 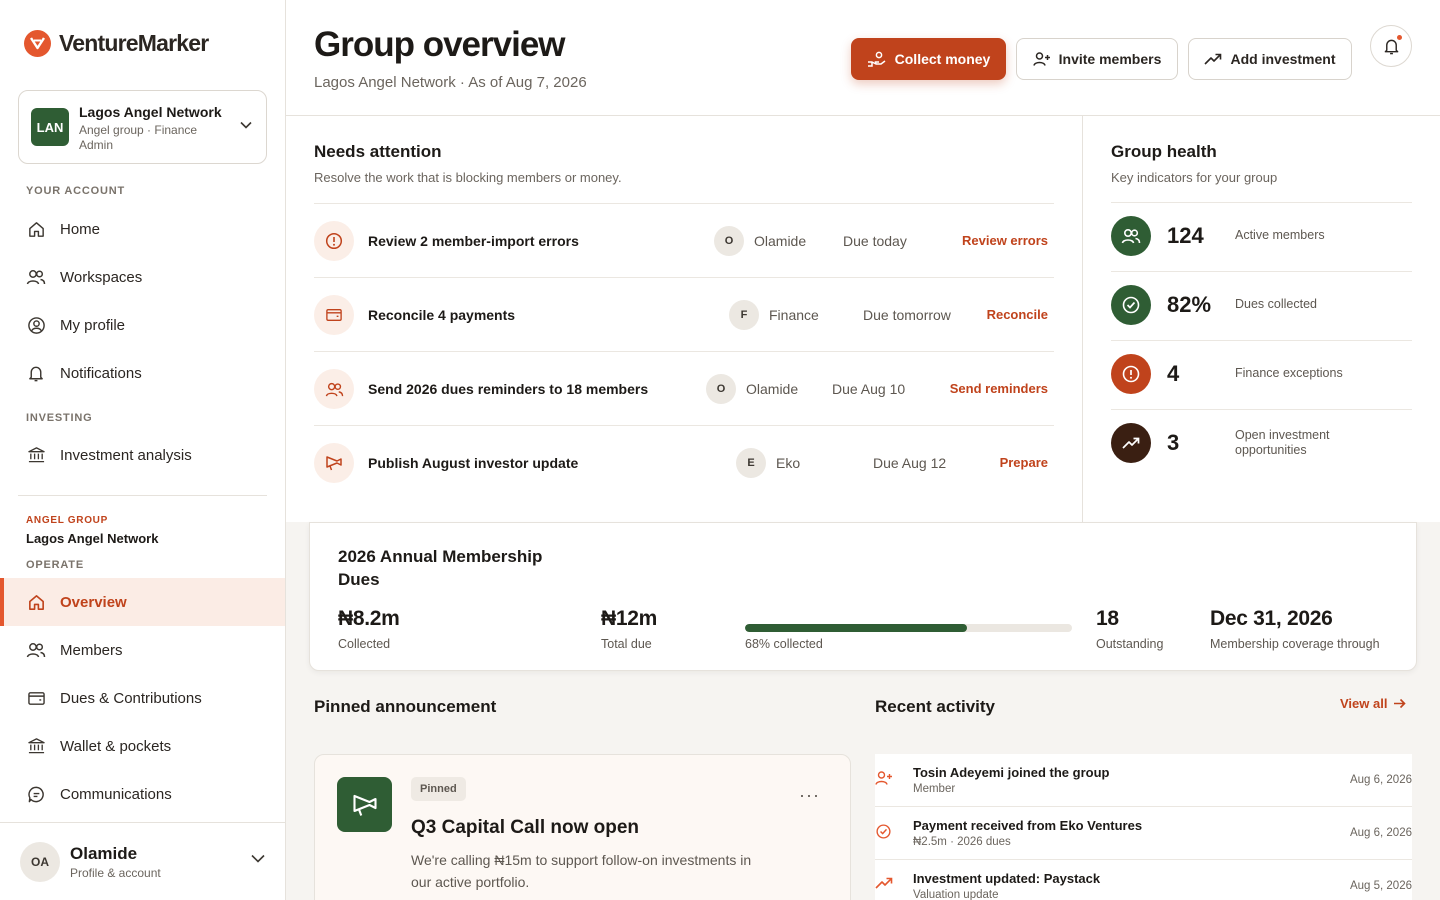 I want to click on task-owner: E Eko, so click(x=768, y=463).